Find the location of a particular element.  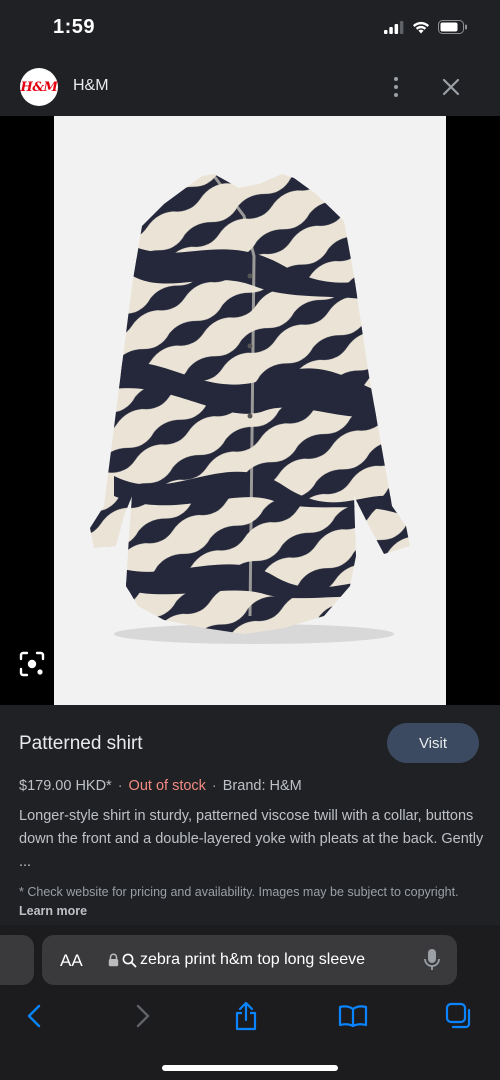

product-title: Patterned shirt is located at coordinates (81, 743).